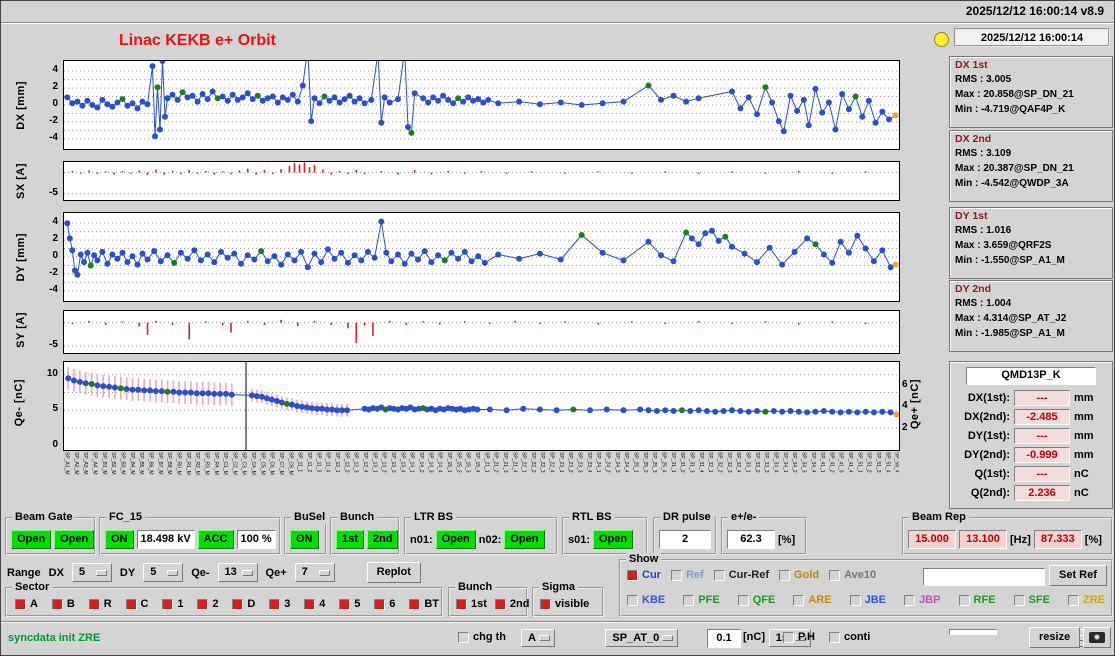  What do you see at coordinates (644, 575) in the screenshot?
I see `show-cur-checkbox: Cur` at bounding box center [644, 575].